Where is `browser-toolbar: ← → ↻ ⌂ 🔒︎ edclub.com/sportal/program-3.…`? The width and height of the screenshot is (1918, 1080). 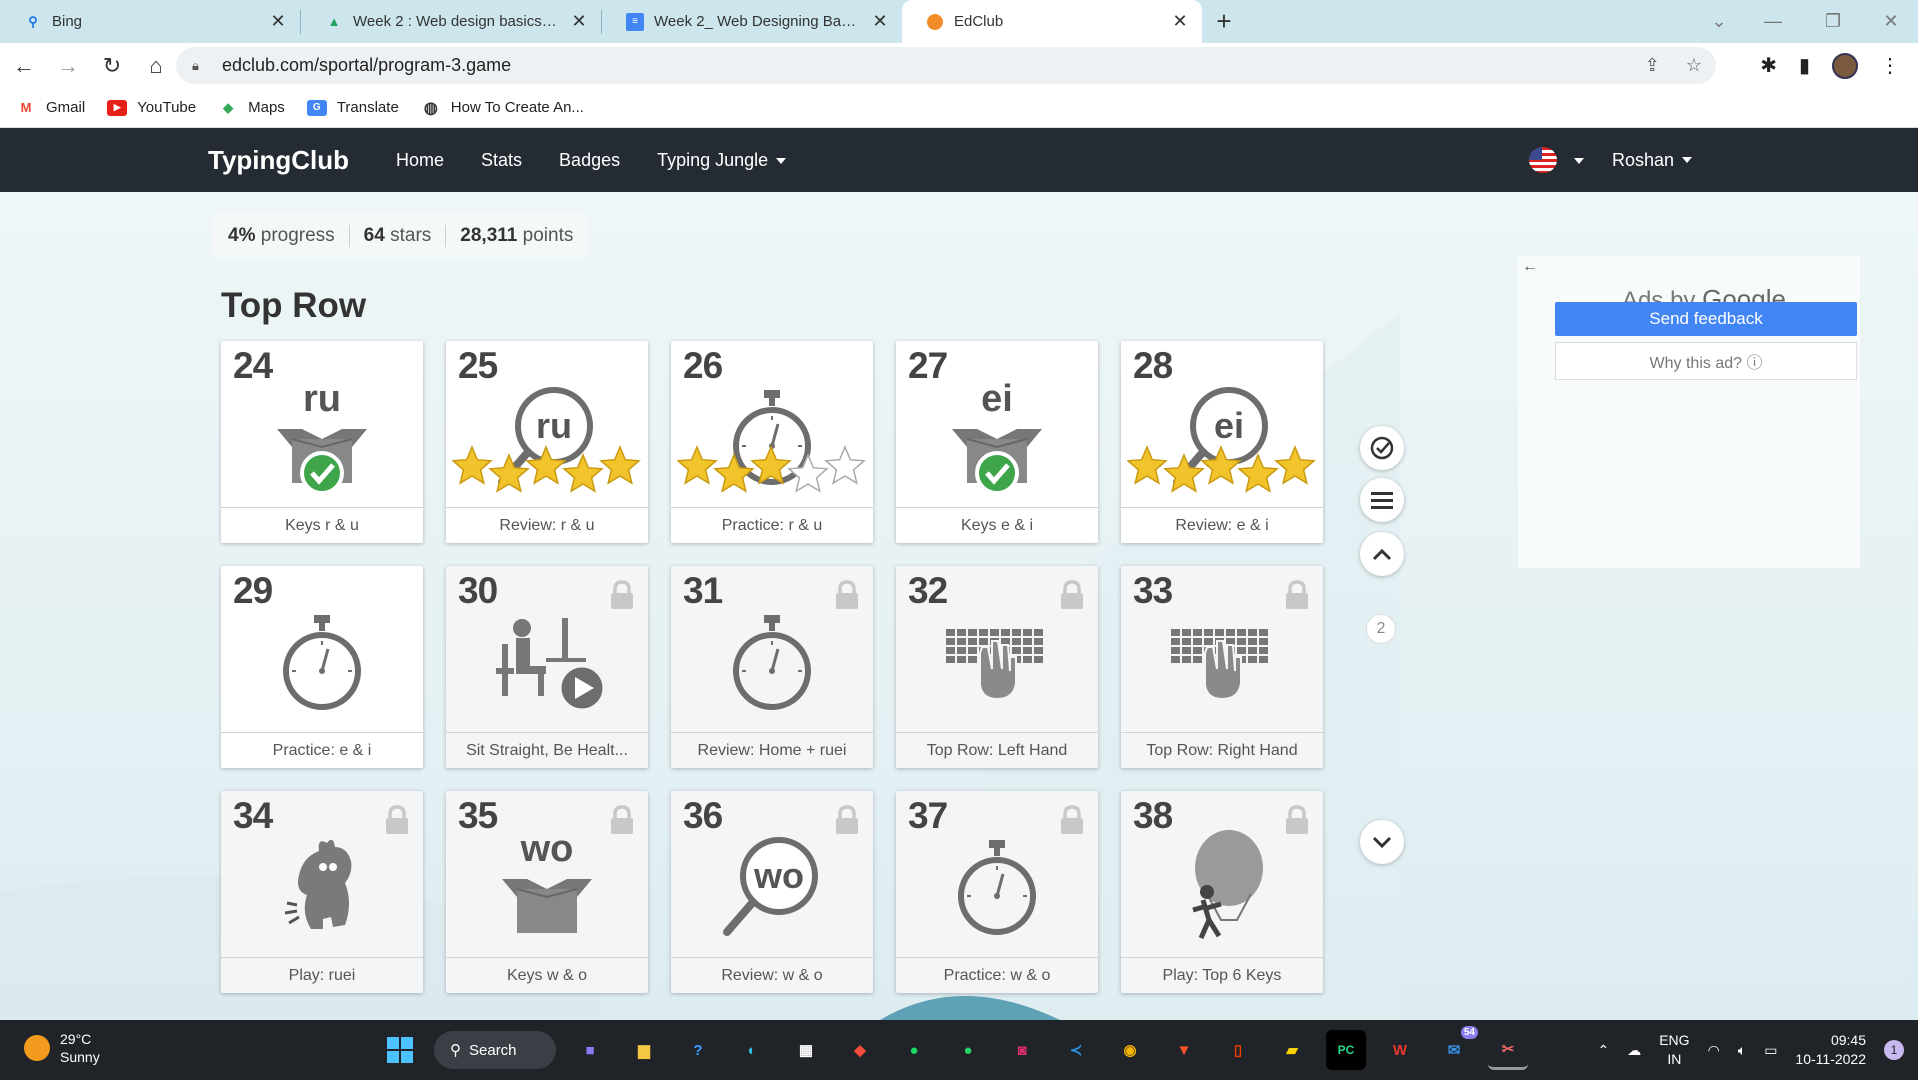
browser-toolbar: ← → ↻ ⌂ 🔒︎ edclub.com/sportal/program-3.… is located at coordinates (959, 65).